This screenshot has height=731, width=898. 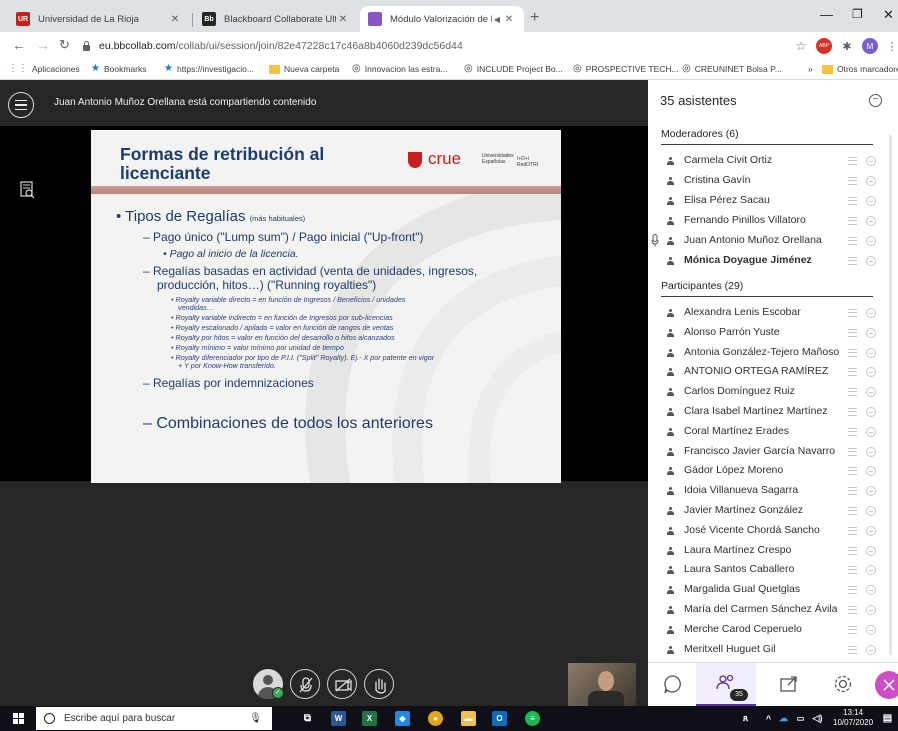 I want to click on participant-row: Alexandra Lenis Escobar, so click(x=767, y=313).